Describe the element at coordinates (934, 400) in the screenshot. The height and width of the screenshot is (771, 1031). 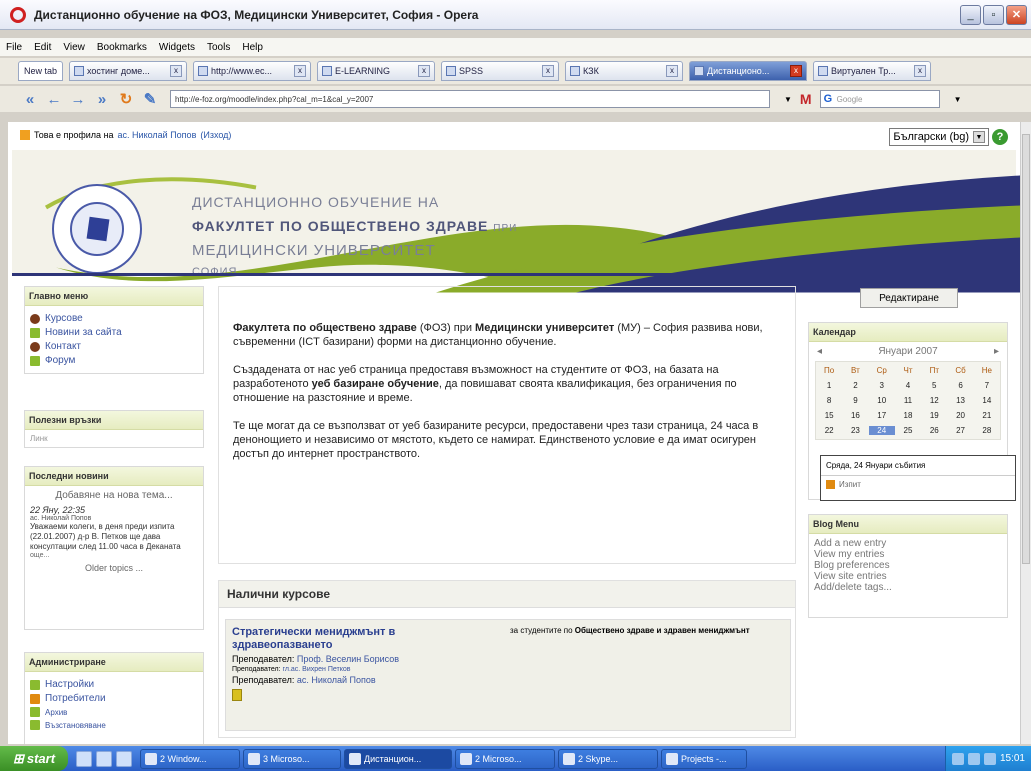
I see `calendar-day: 12` at that location.